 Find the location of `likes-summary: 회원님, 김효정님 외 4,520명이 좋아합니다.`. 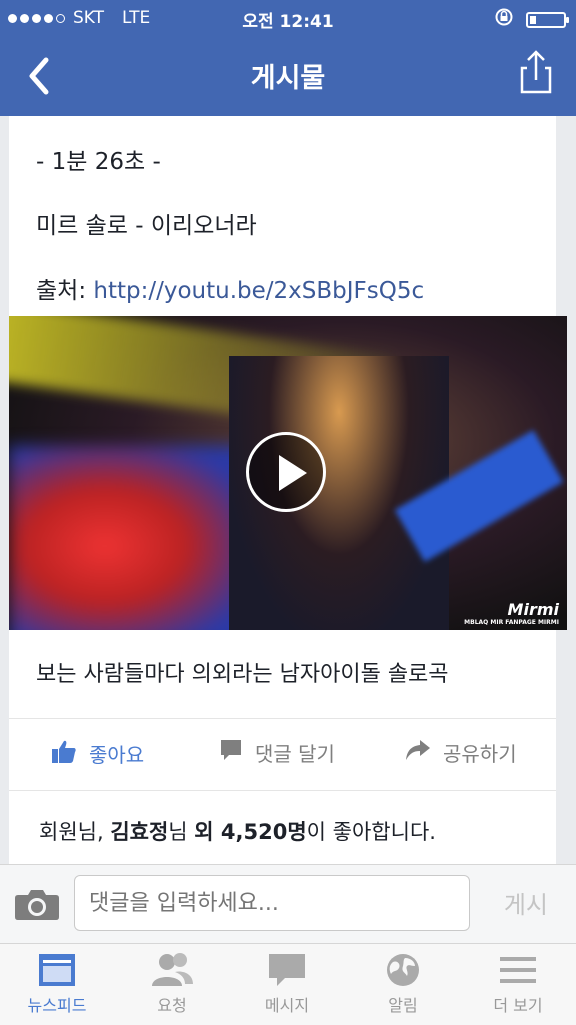

likes-summary: 회원님, 김효정님 외 4,520명이 좋아합니다. is located at coordinates (237, 831).